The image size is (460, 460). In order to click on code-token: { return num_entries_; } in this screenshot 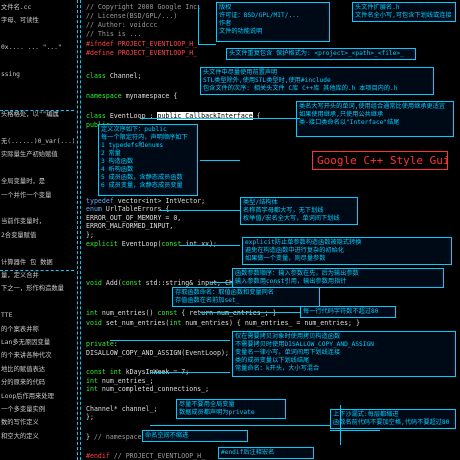, I will do `click(227, 313)`.